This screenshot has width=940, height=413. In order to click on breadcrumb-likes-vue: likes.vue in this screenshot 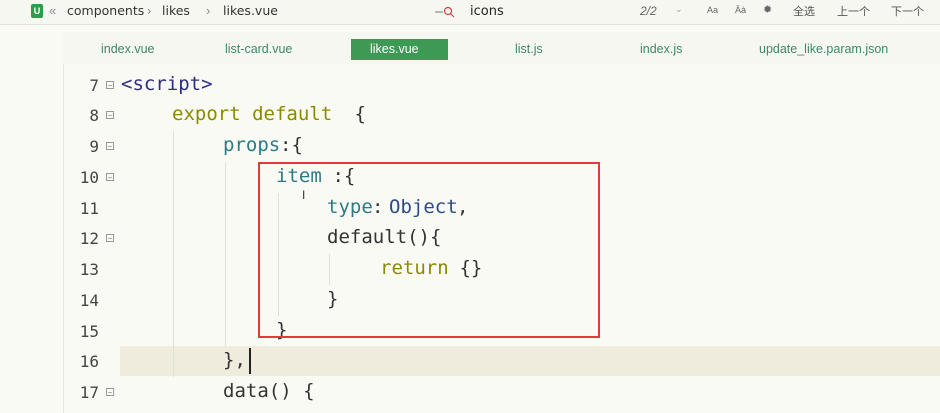, I will do `click(250, 10)`.